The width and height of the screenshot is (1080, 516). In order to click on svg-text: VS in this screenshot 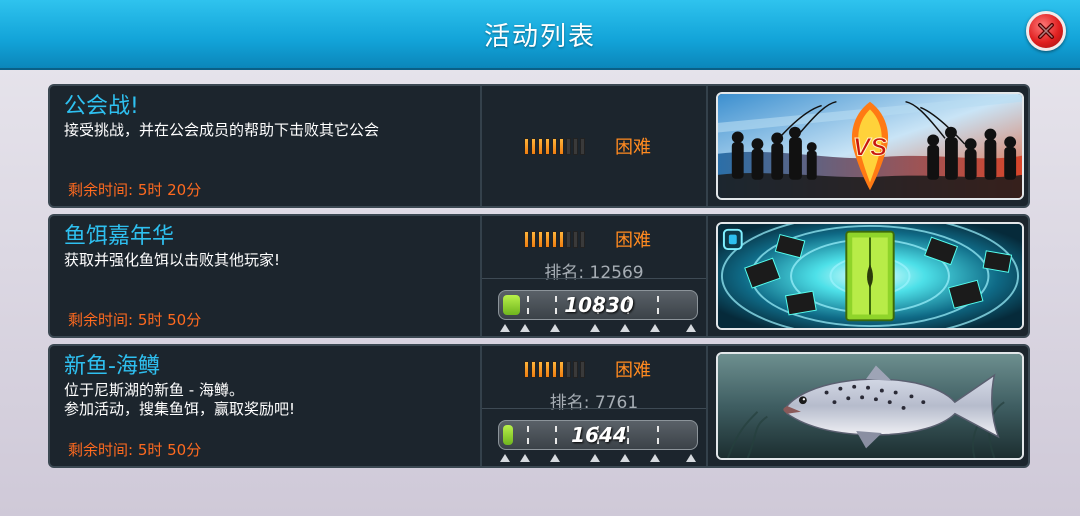, I will do `click(870, 148)`.